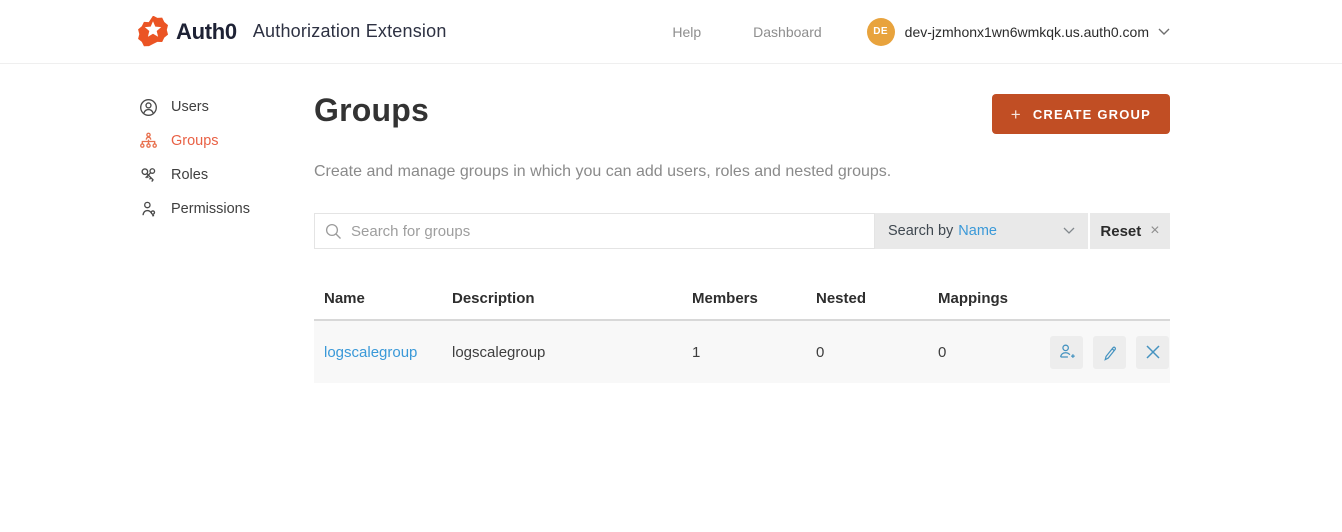 The height and width of the screenshot is (532, 1342). I want to click on tenant-menu: DE dev-jzmhonx1wn6wmkqk.us.auth0.com, so click(1018, 31).